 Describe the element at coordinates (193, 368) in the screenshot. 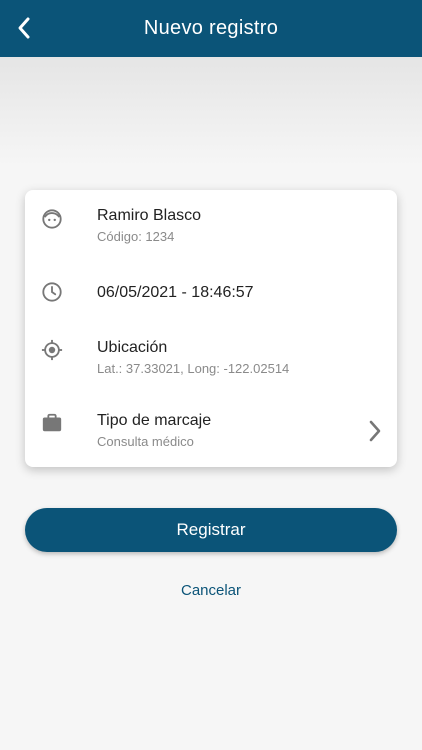

I see `location-coords: Lat.: 37.33021, Long: -122.02514` at that location.